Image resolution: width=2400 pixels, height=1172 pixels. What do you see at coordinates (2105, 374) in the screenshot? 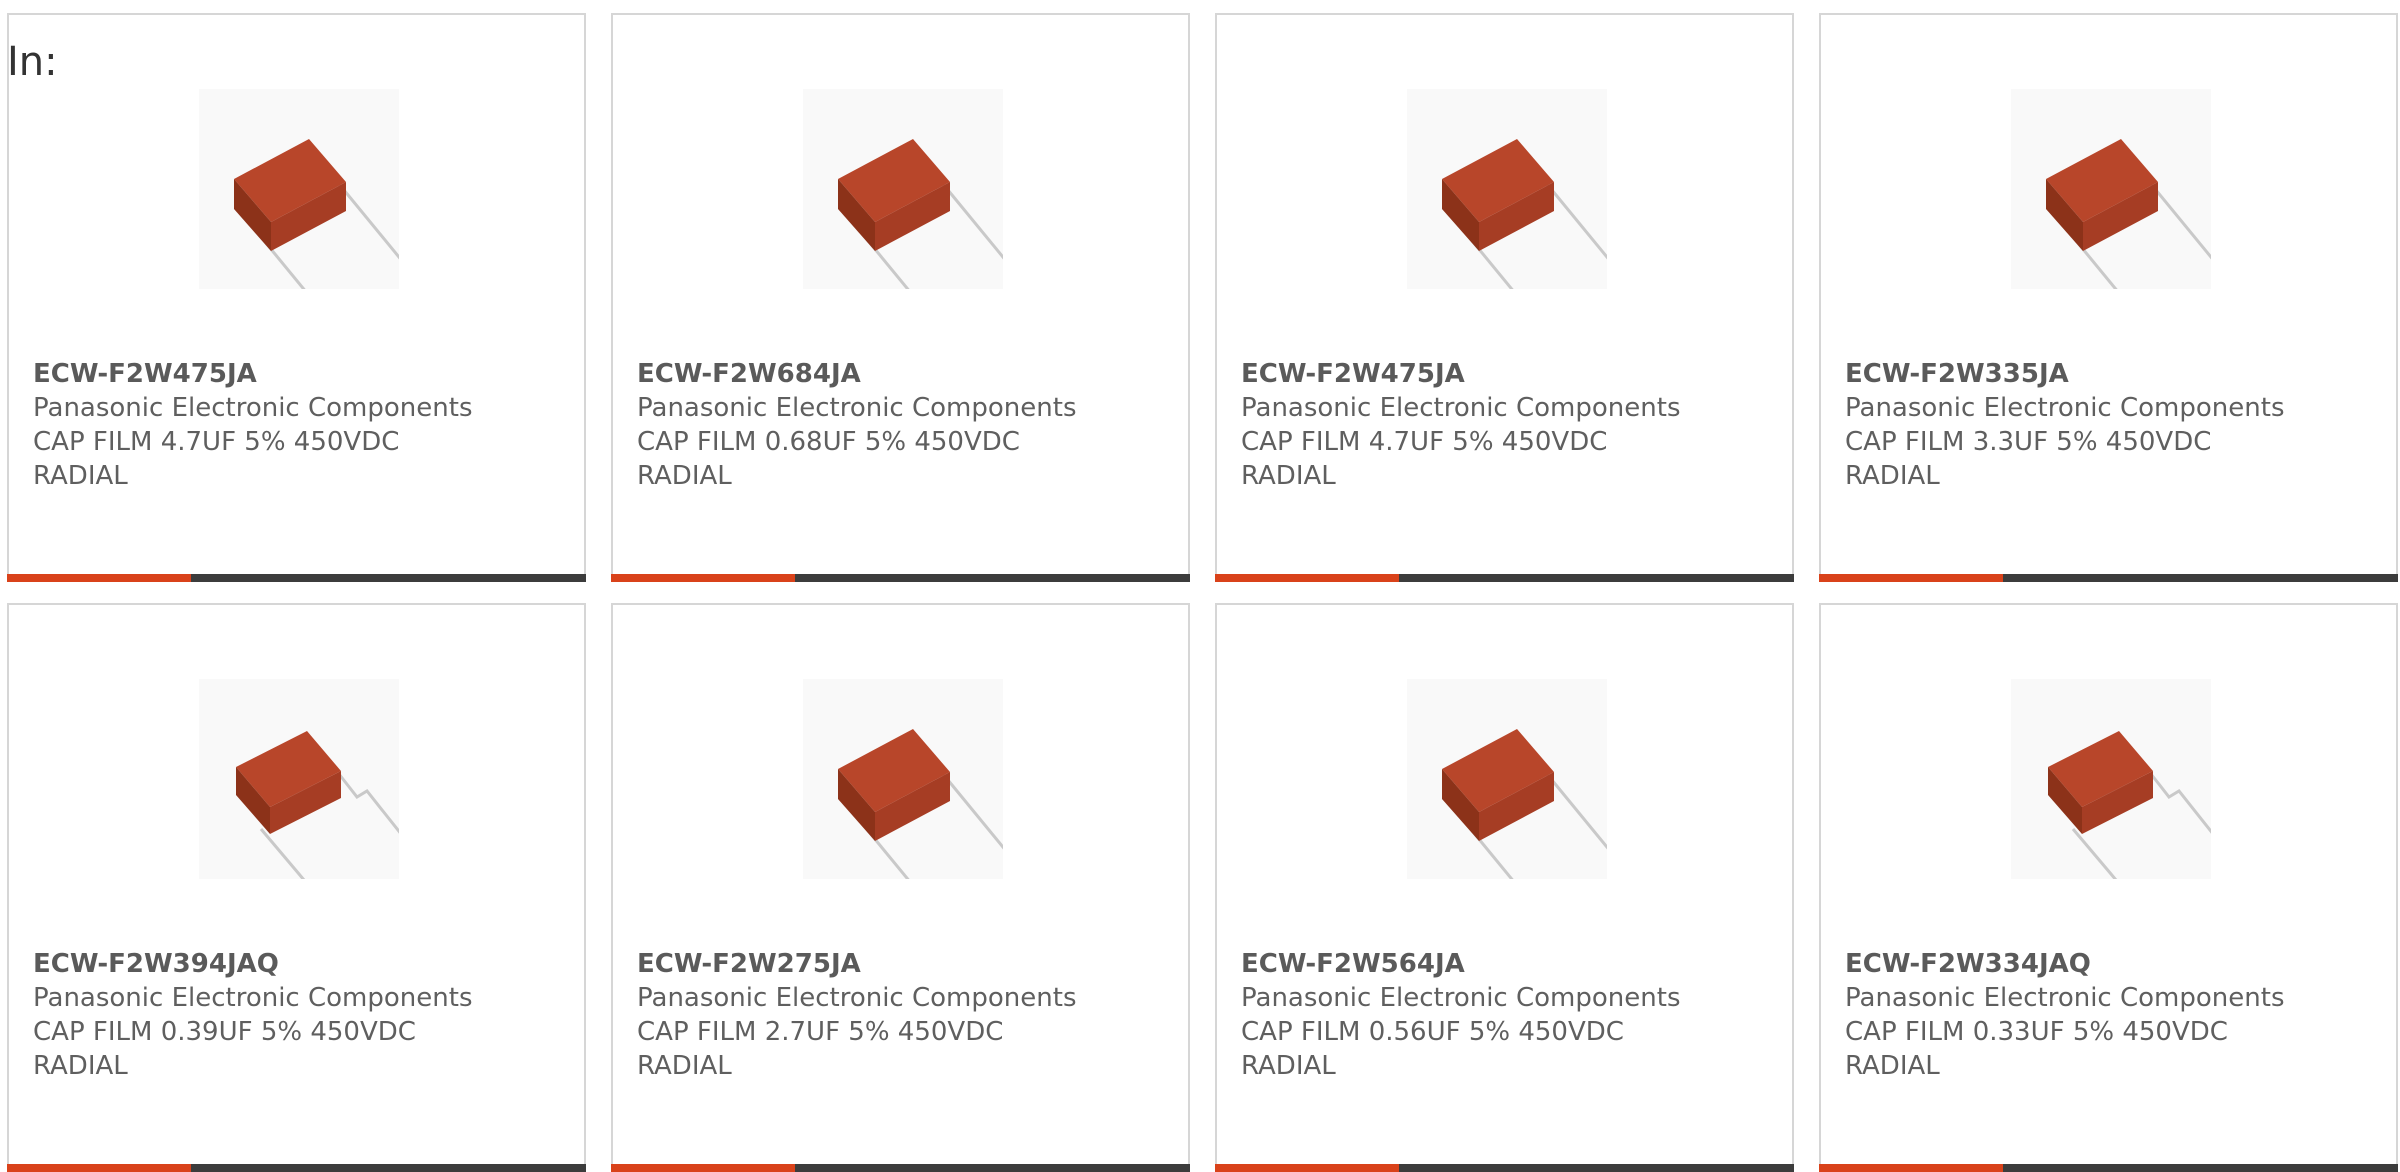
I see `part-number-link: ECW-F2W335JA` at bounding box center [2105, 374].